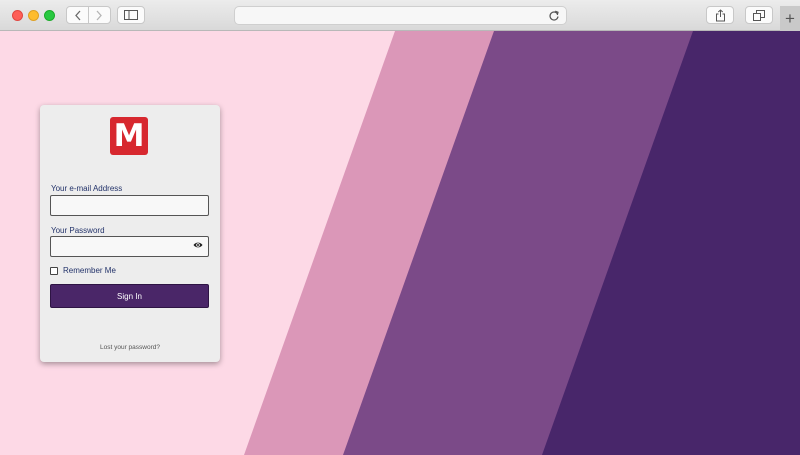  I want to click on chevron-left-icon, so click(77, 15).